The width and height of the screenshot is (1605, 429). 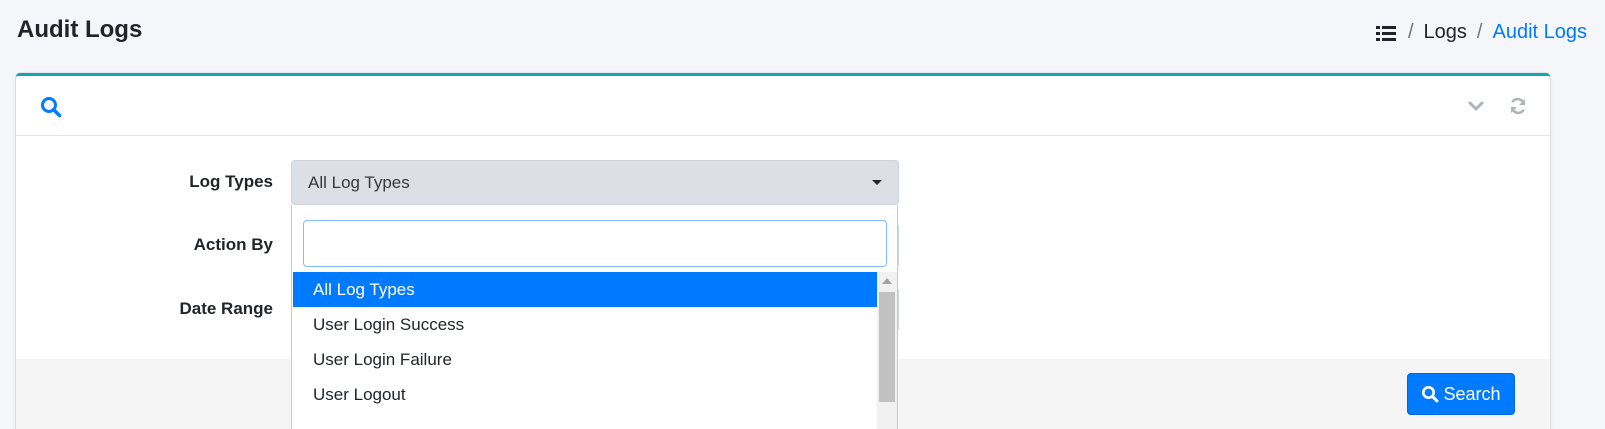 What do you see at coordinates (585, 324) in the screenshot?
I see `dropdown-option: User Login Success` at bounding box center [585, 324].